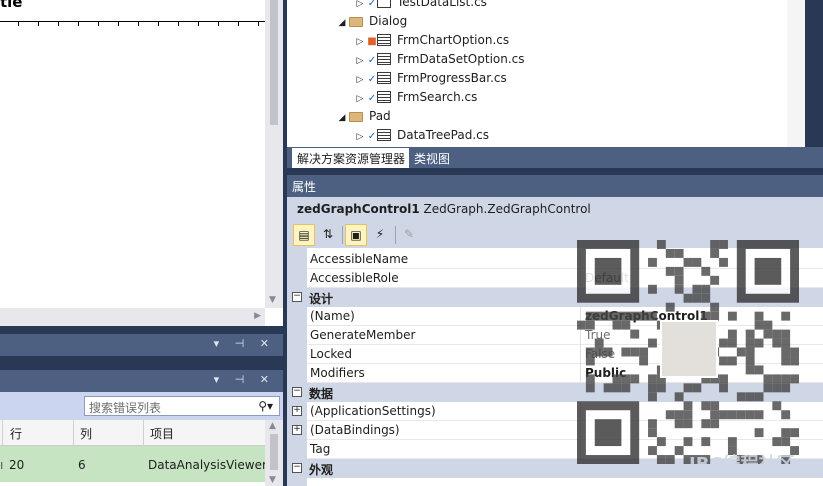  I want to click on tree-item-label: TestDataList.cs, so click(442, 4).